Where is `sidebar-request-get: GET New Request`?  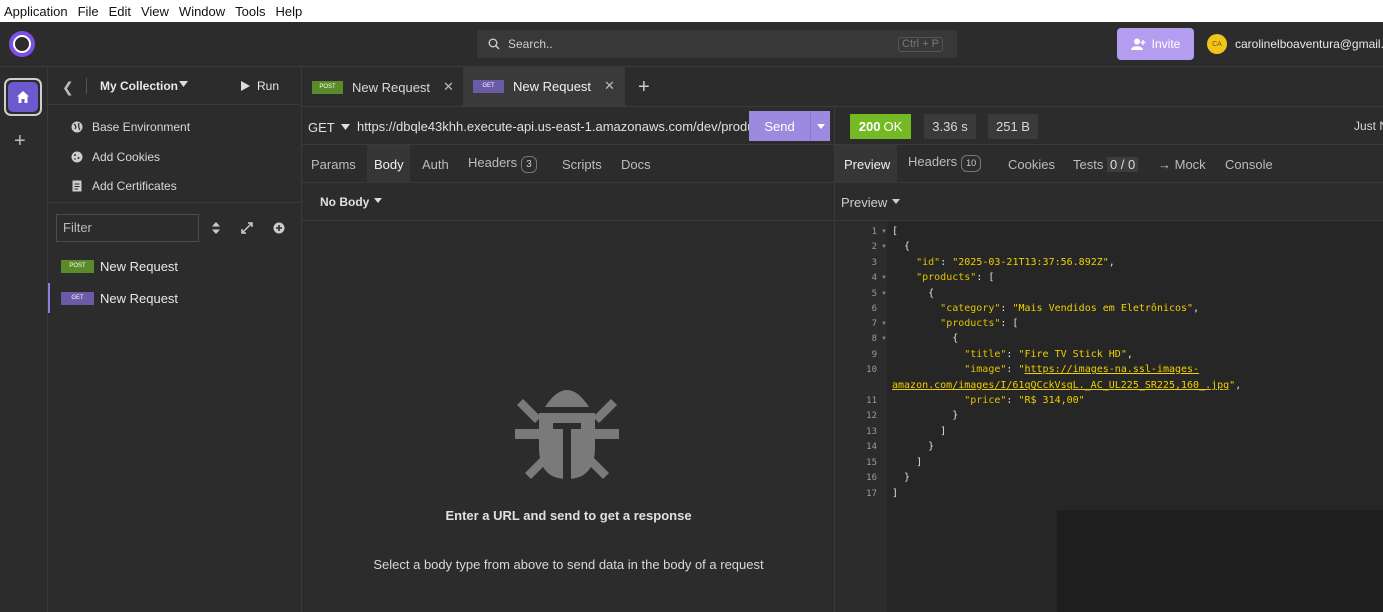
sidebar-request-get: GET New Request is located at coordinates (175, 298).